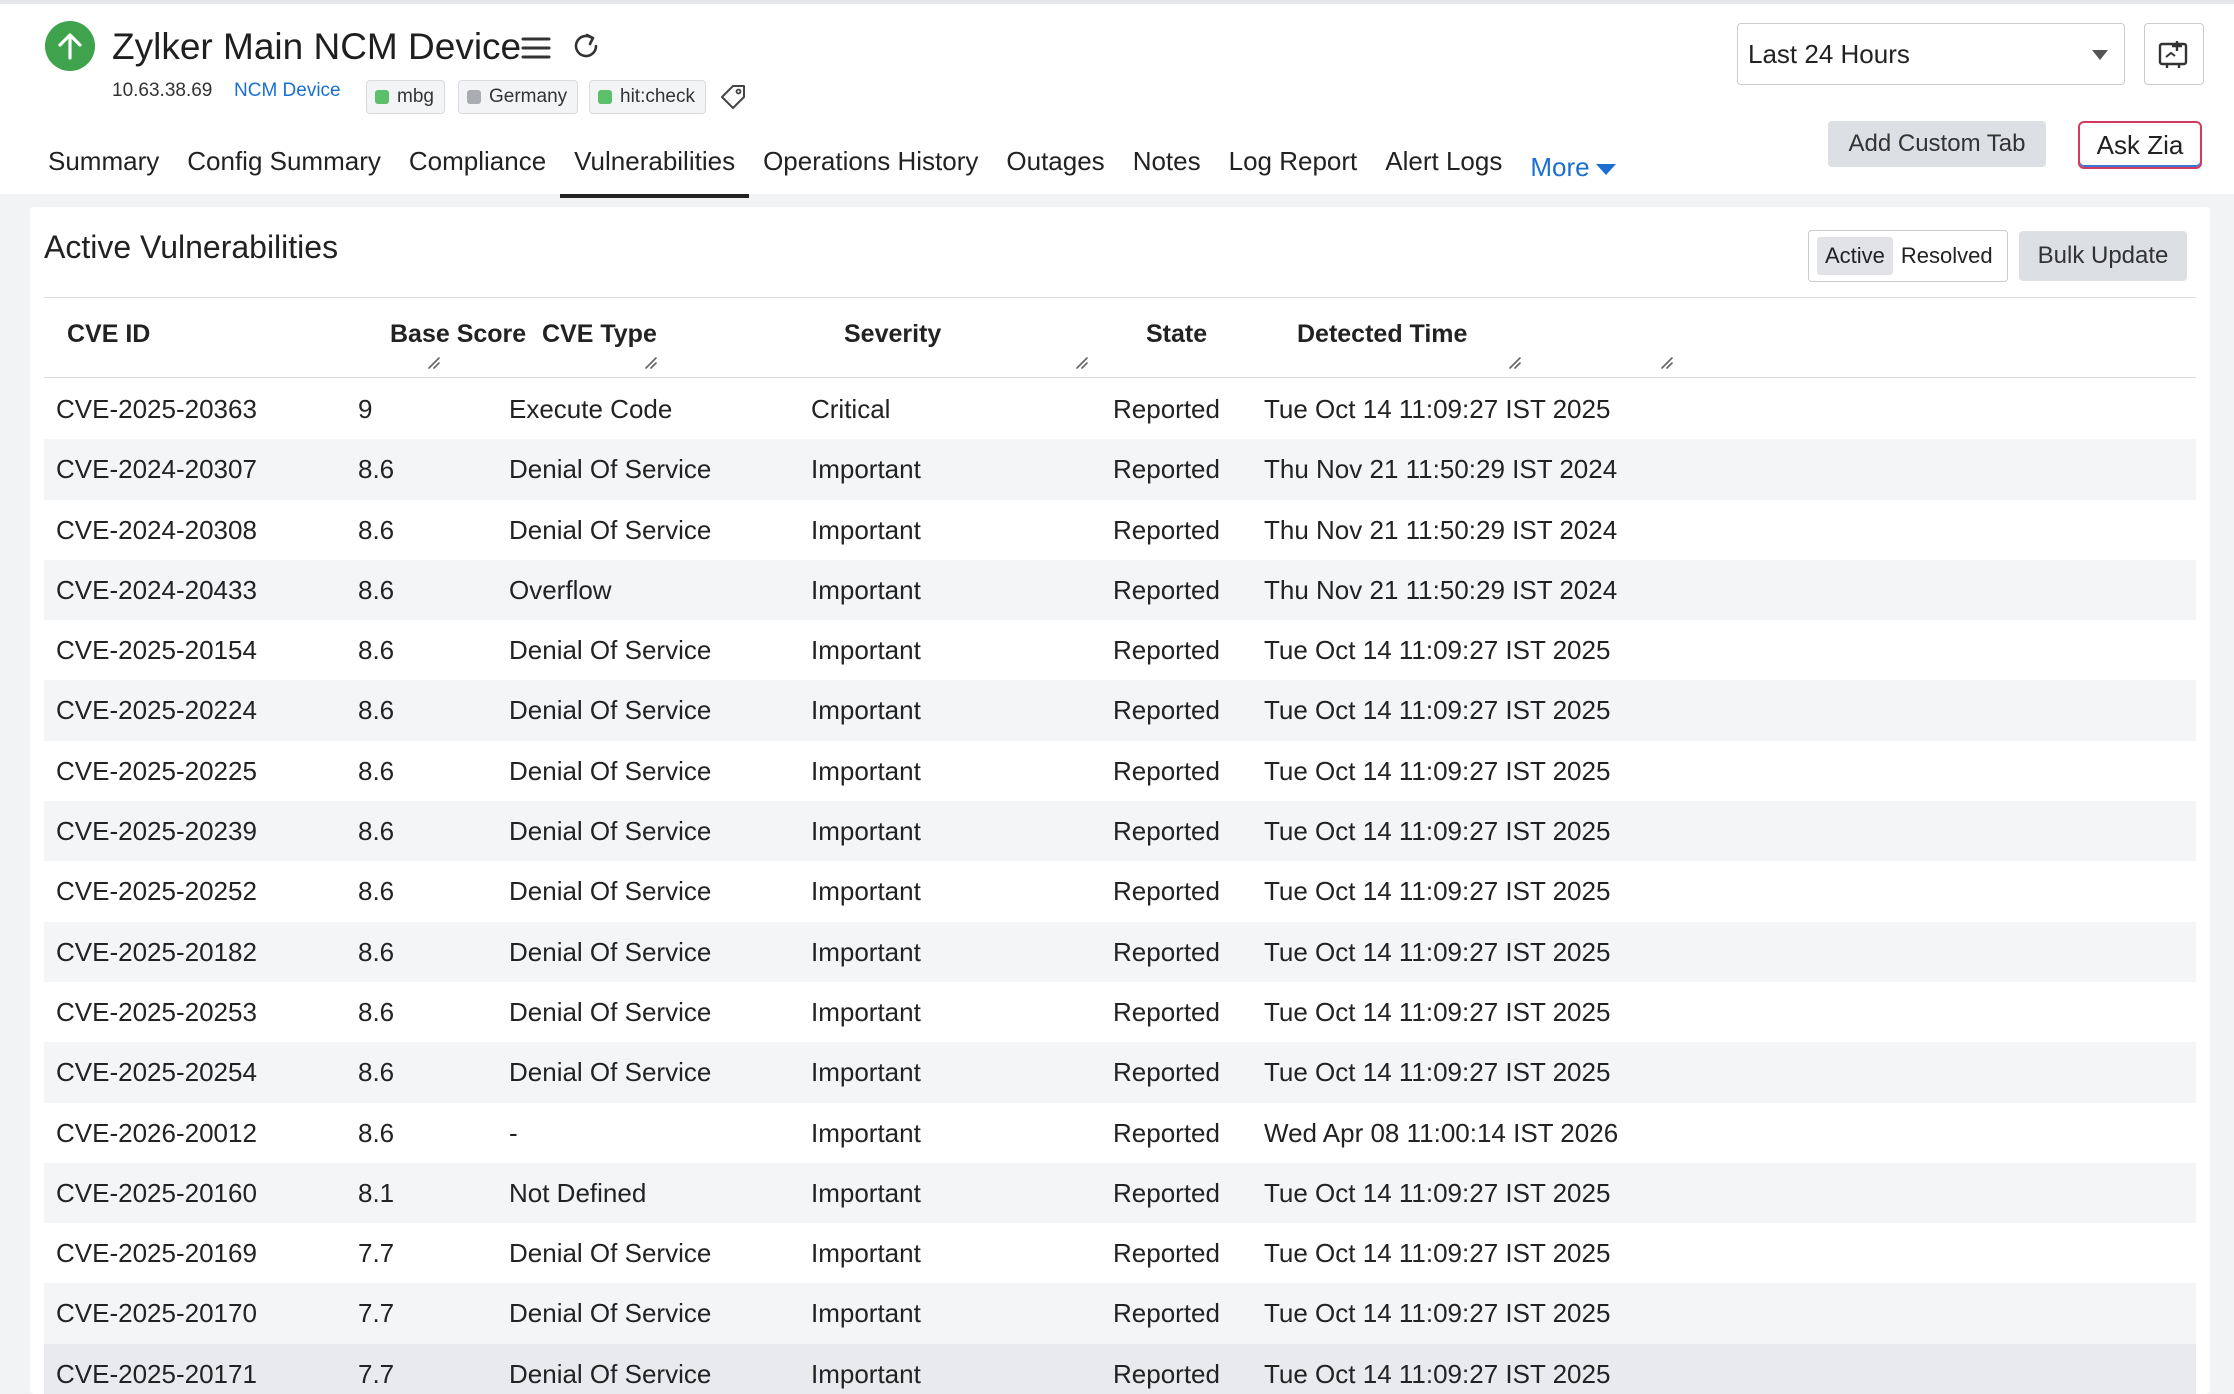 This screenshot has height=1394, width=2234. I want to click on tag-mbg: mbg, so click(405, 97).